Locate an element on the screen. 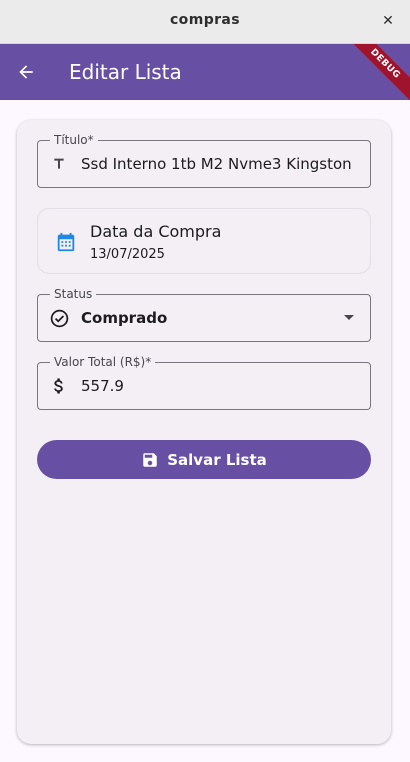 The height and width of the screenshot is (762, 410). date-title: Data da Compra is located at coordinates (156, 231).